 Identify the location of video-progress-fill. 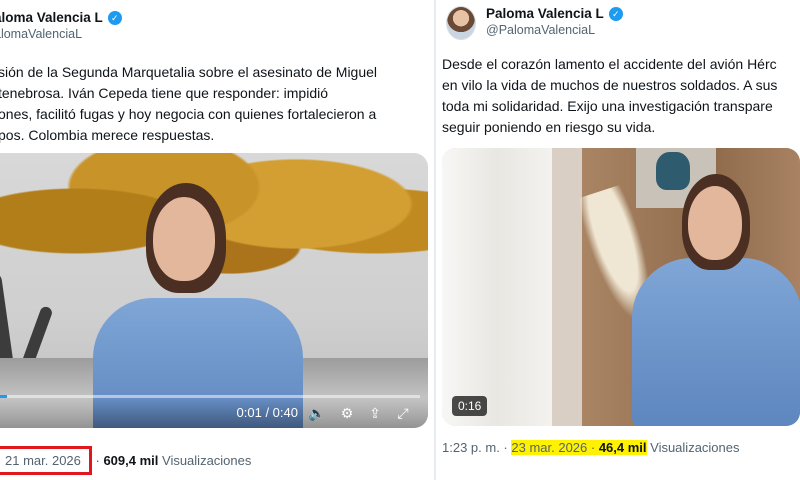
(3, 396).